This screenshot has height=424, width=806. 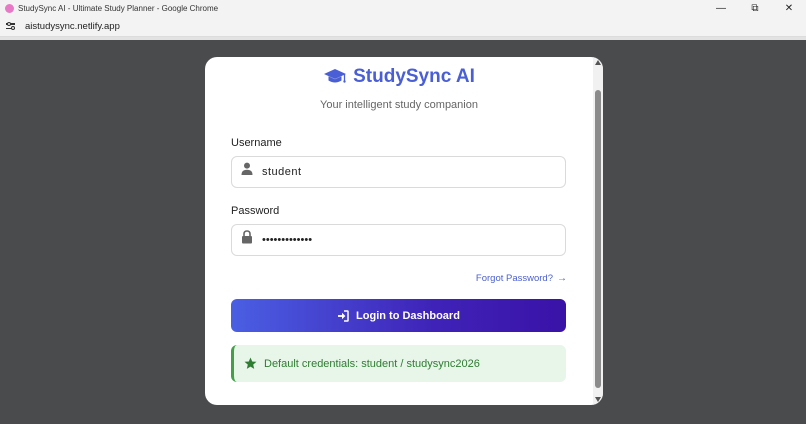 I want to click on site-info-icon, so click(x=11, y=26).